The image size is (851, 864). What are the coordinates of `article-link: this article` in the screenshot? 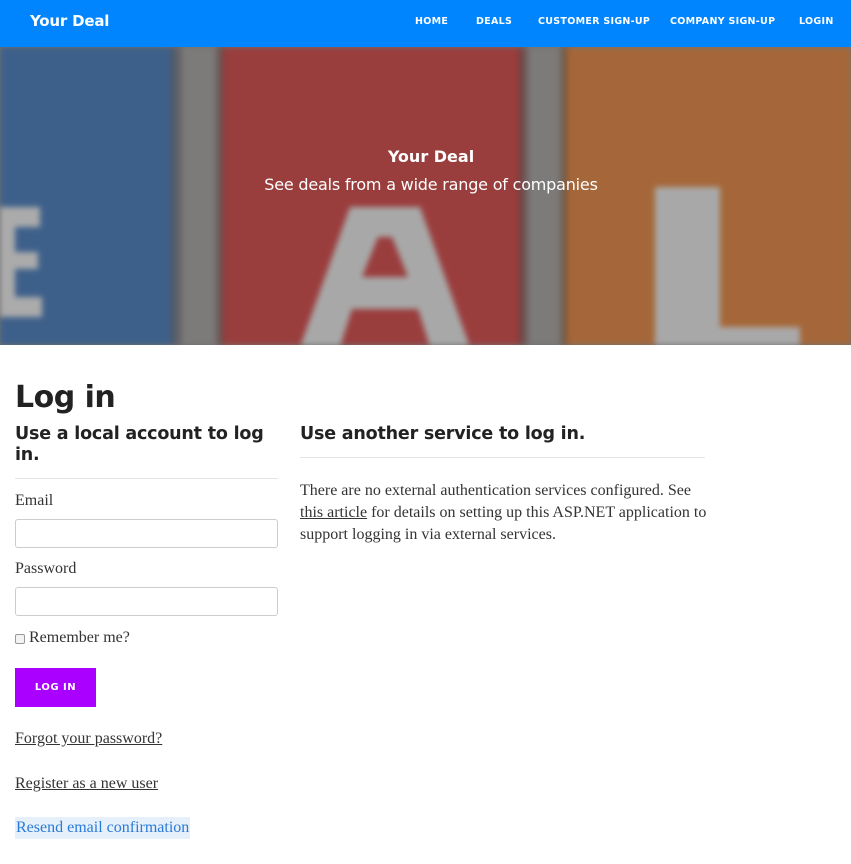 It's located at (333, 512).